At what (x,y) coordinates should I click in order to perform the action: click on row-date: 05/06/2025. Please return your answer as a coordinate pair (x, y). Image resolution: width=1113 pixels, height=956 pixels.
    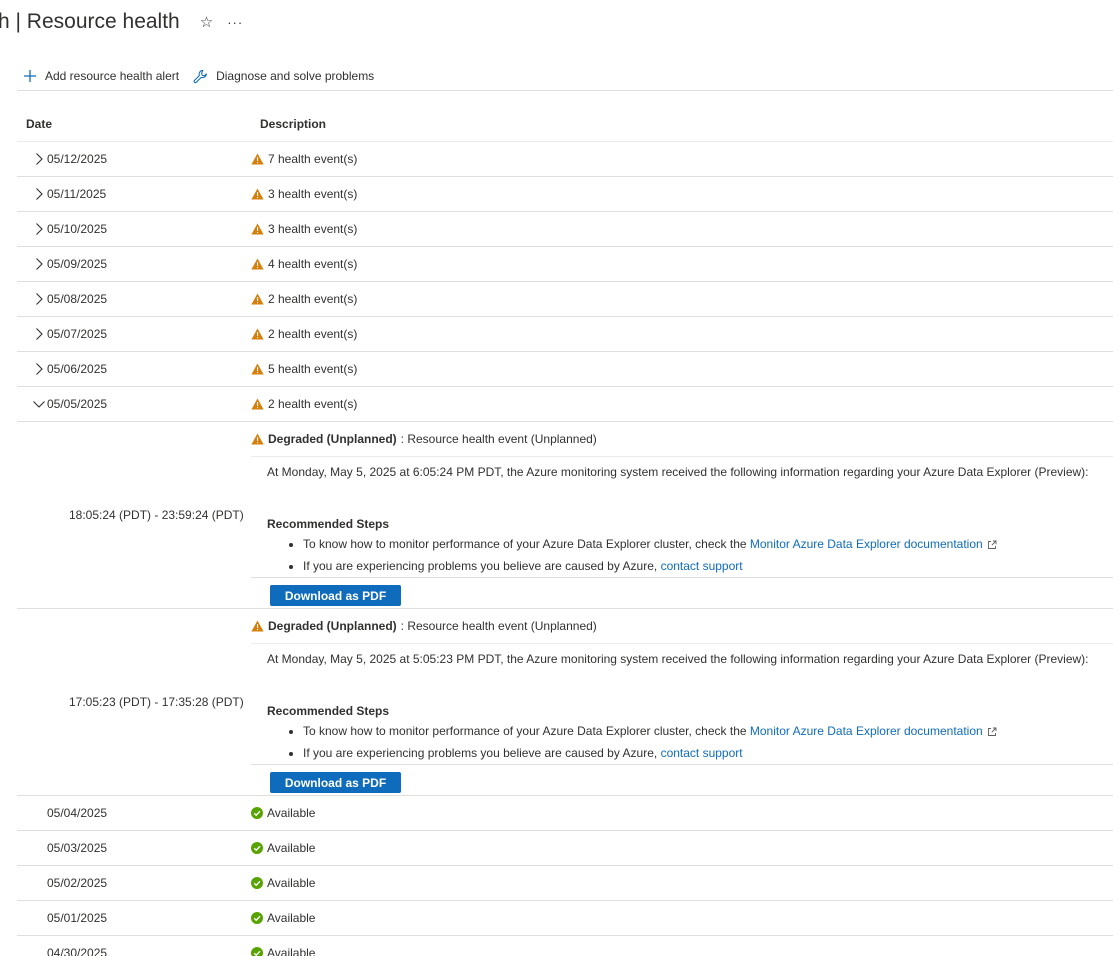
    Looking at the image, I should click on (77, 369).